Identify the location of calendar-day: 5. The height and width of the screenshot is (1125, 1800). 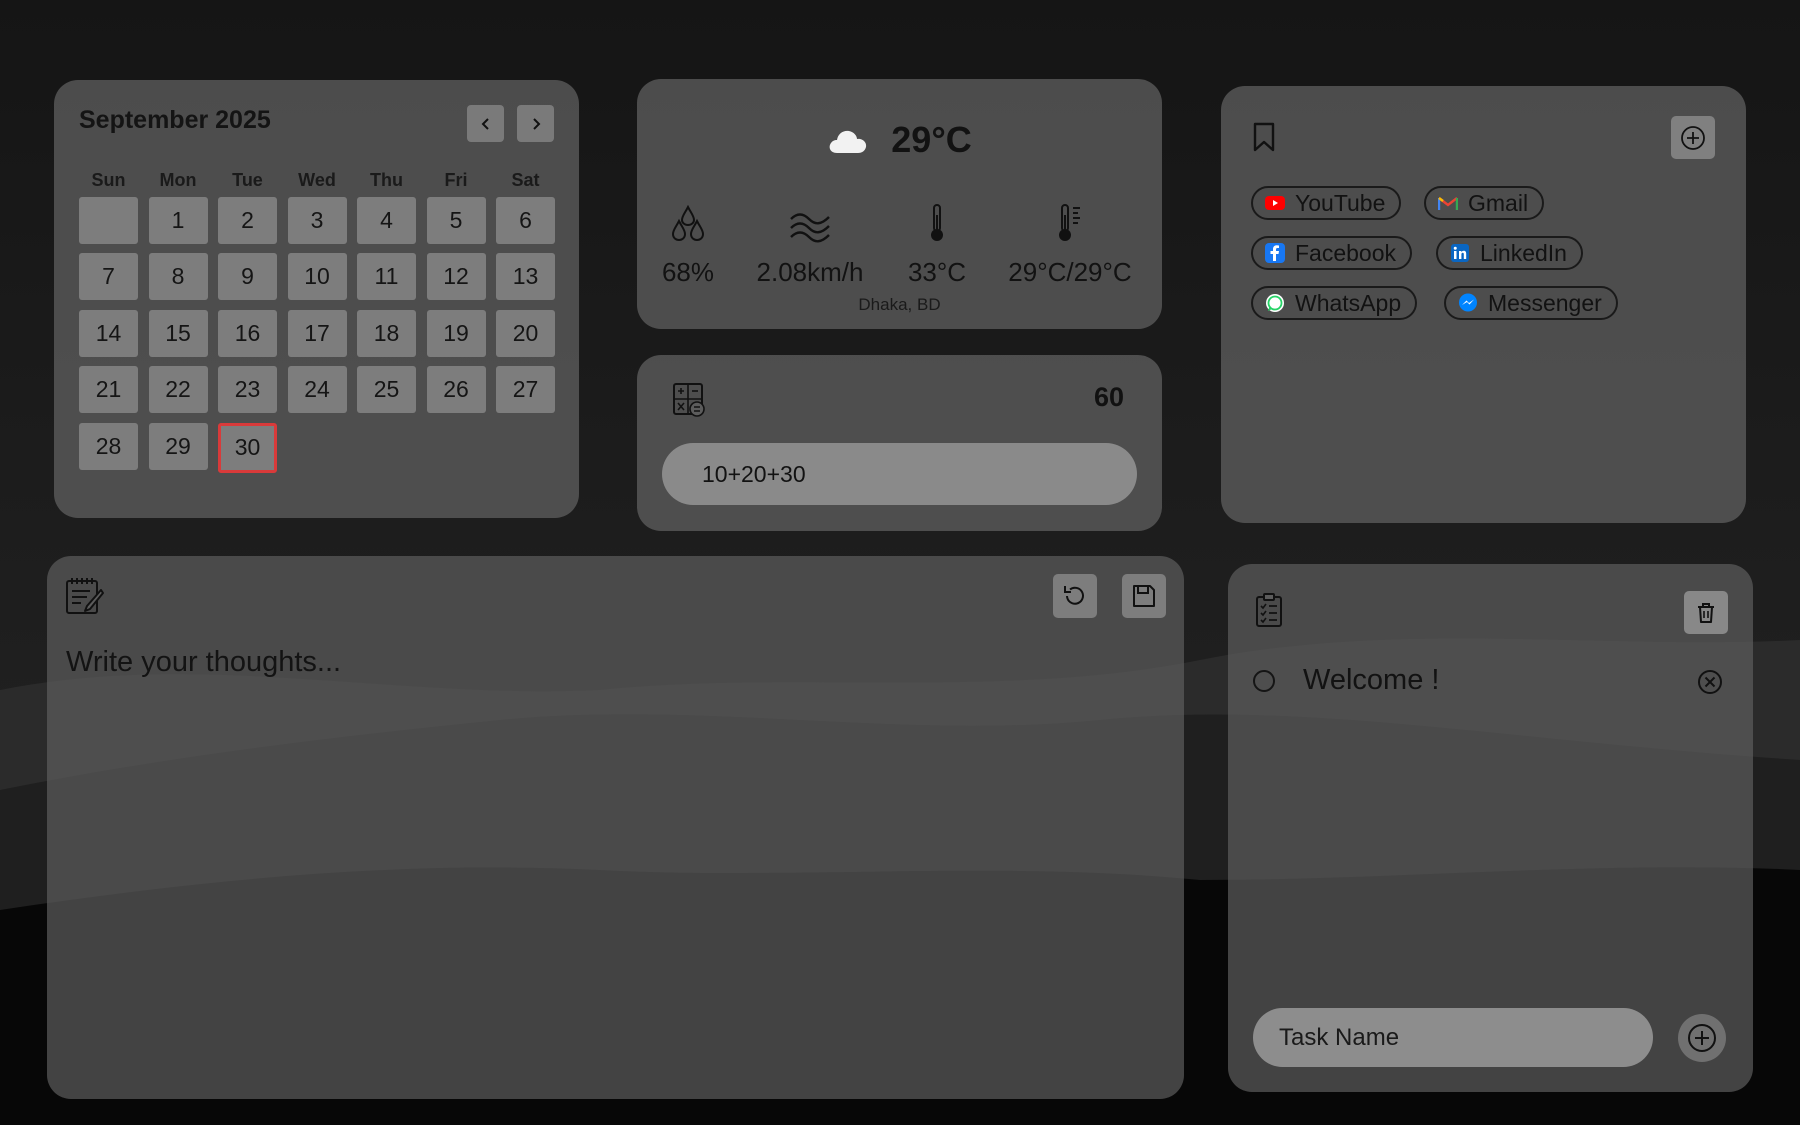
(456, 220).